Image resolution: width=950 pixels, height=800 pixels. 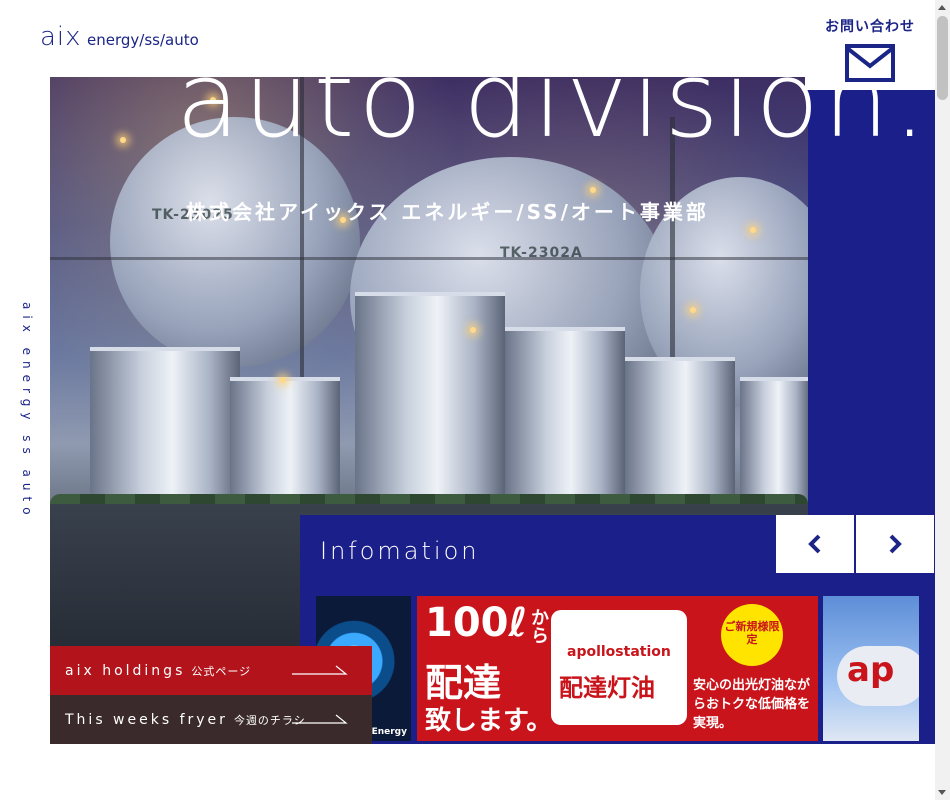 What do you see at coordinates (752, 704) in the screenshot?
I see `card-desc: 安心の出光灯油ながらおトクな低価格を実現。` at bounding box center [752, 704].